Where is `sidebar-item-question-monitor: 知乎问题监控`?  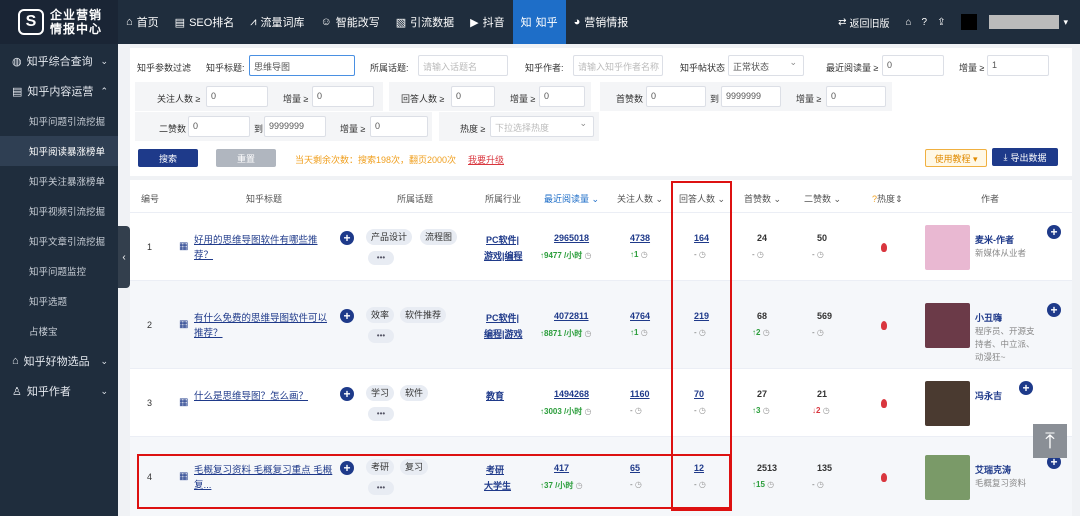
sidebar-item-question-monitor: 知乎问题监控 is located at coordinates (59, 271).